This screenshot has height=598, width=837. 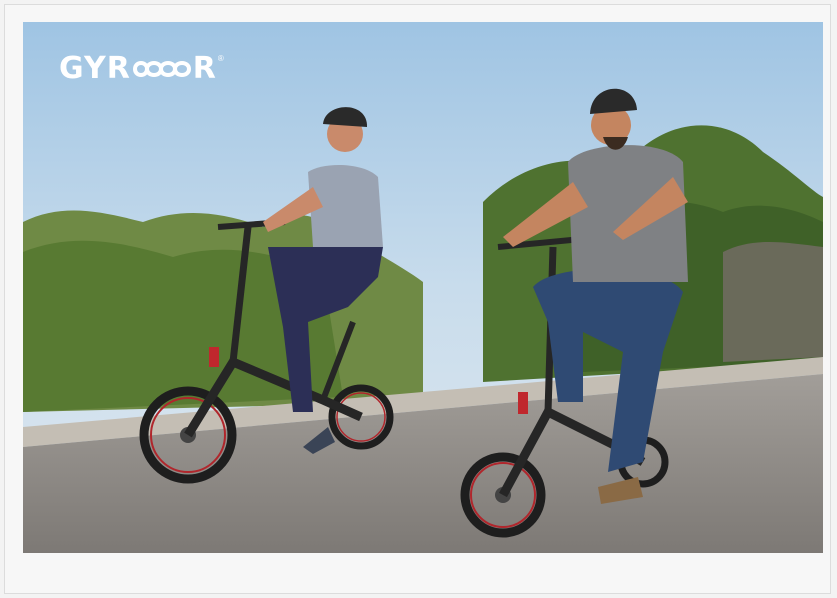 I want to click on infinity-icon, so click(x=161, y=69).